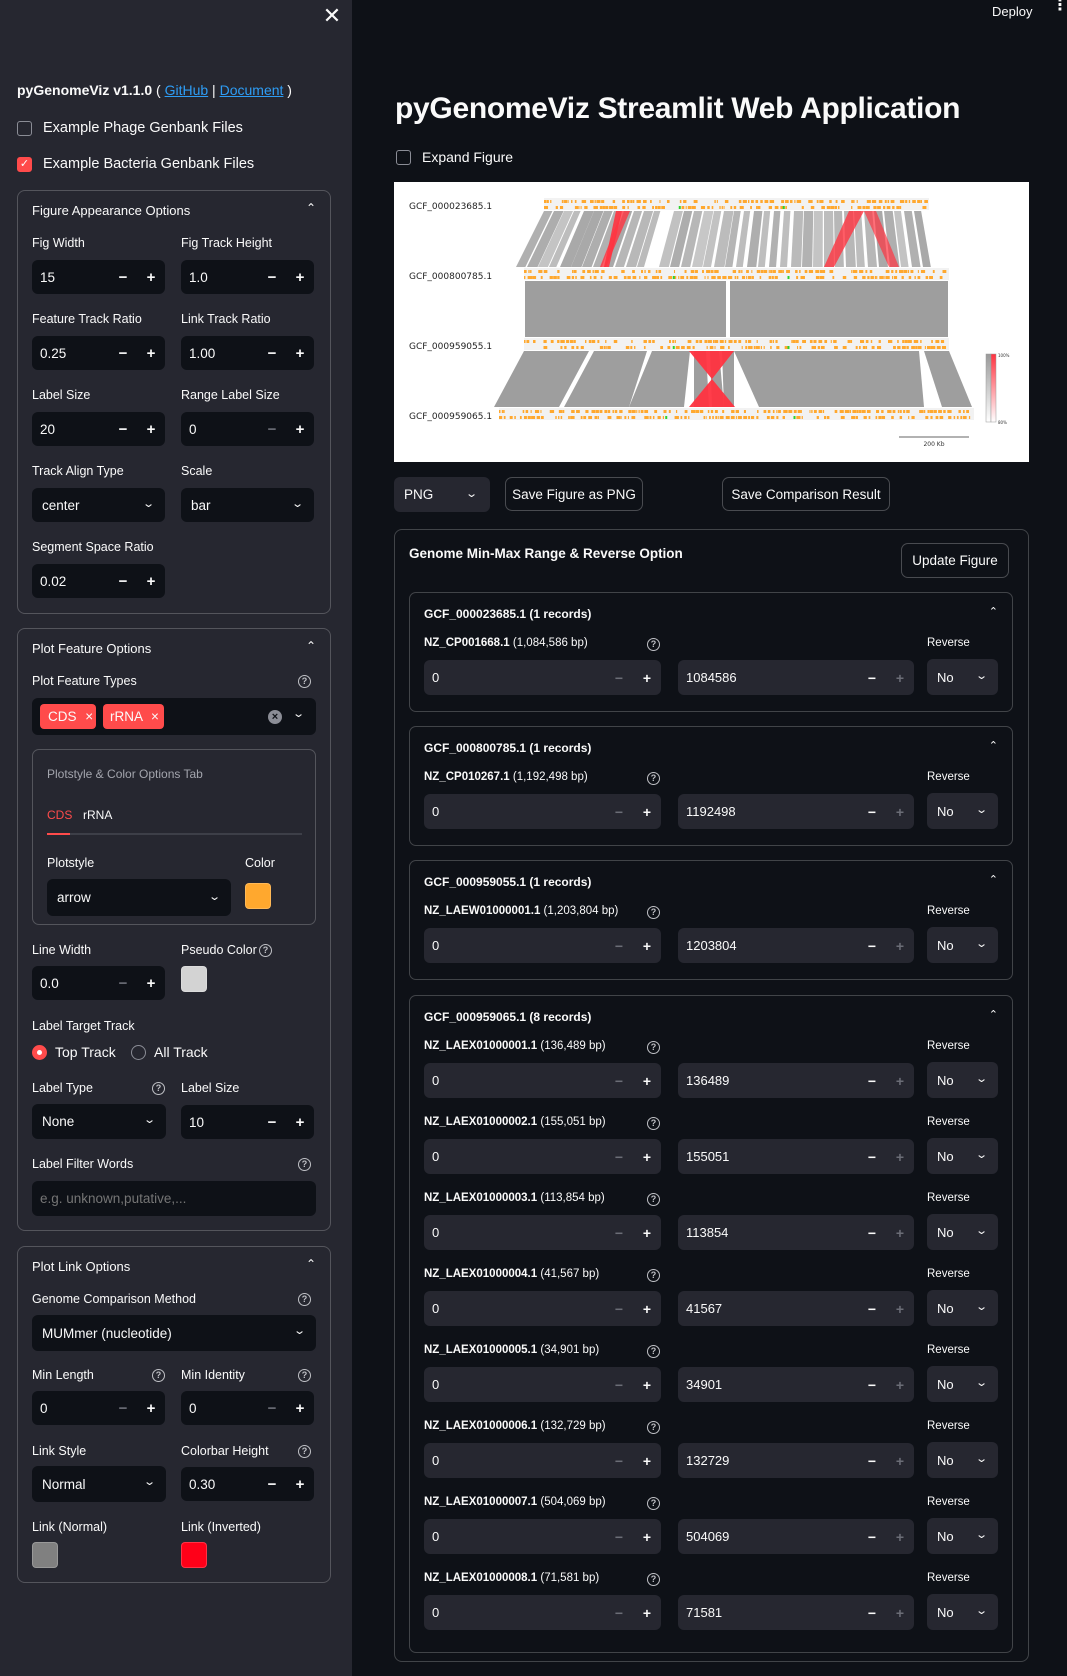 The height and width of the screenshot is (1676, 1067). I want to click on genome-expander-header: GCF_000959055.1 (1 records), so click(507, 882).